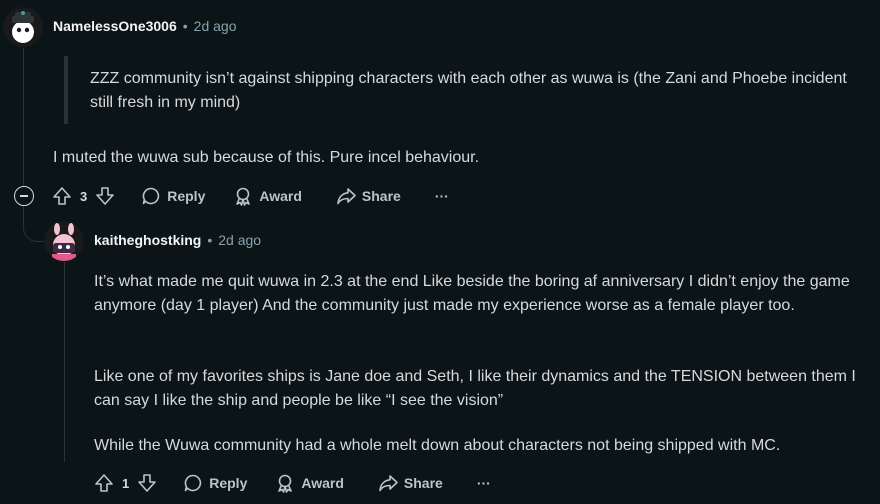 This screenshot has width=880, height=504. Describe the element at coordinates (23, 122) in the screenshot. I see `thread-line` at that location.